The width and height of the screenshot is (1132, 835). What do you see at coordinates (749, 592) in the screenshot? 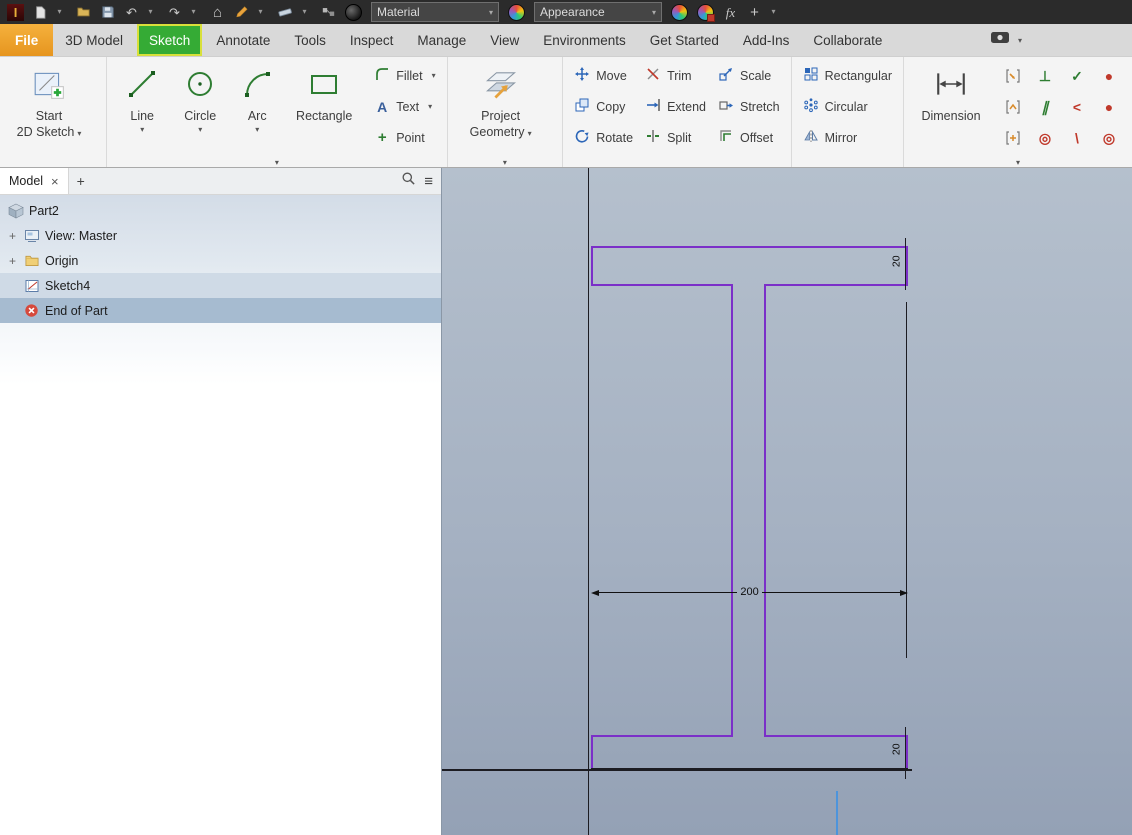
I see `dimension-200-text: 200` at bounding box center [749, 592].